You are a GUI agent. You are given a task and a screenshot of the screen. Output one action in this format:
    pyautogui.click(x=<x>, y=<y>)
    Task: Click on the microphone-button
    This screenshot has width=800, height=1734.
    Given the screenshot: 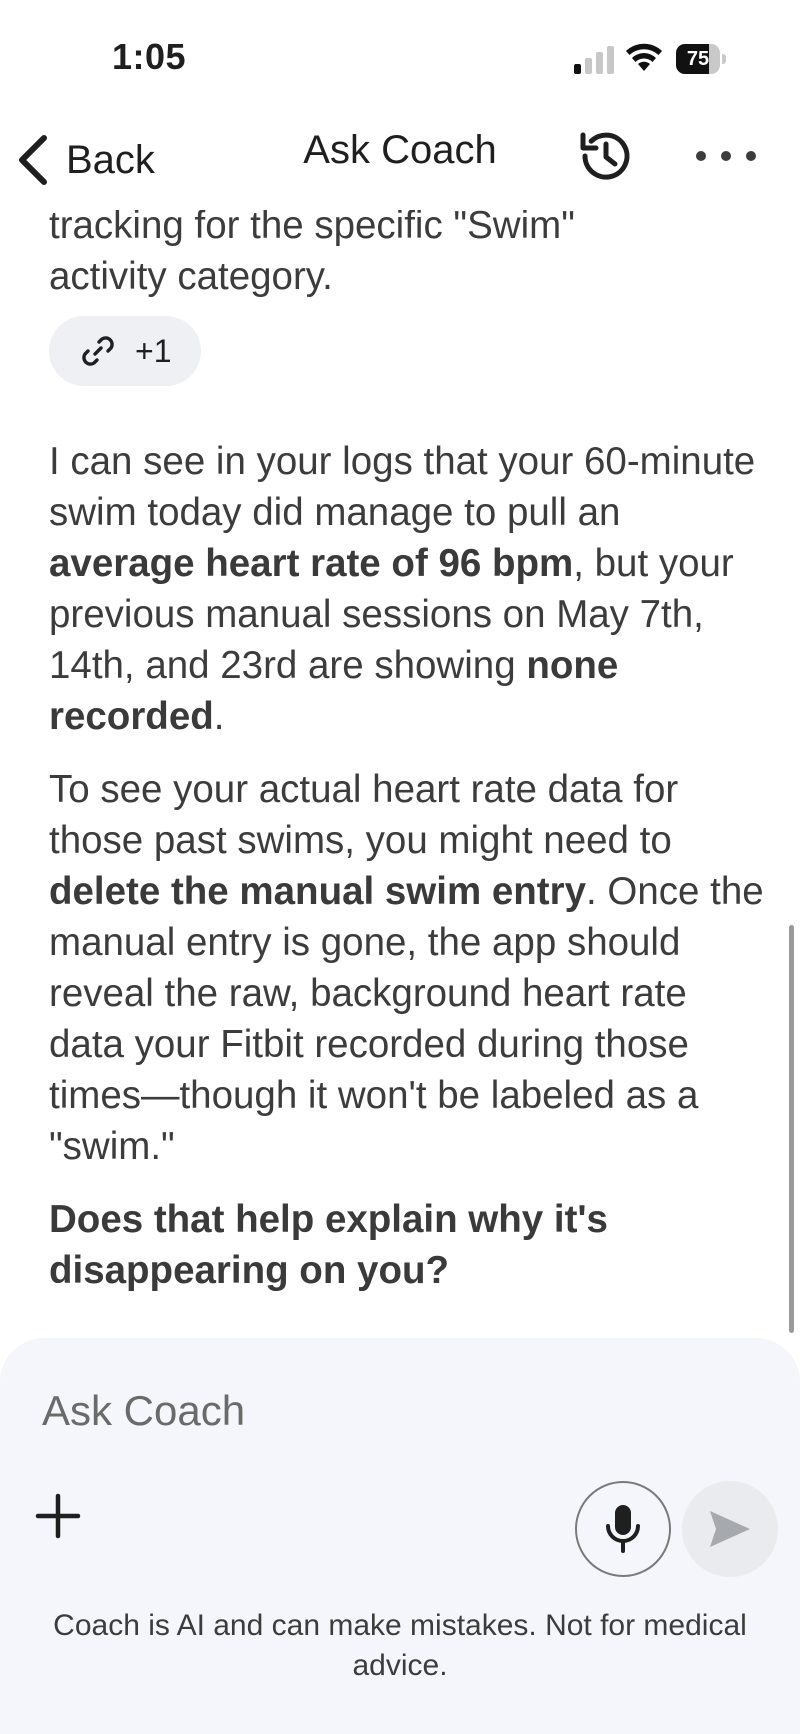 What is the action you would take?
    pyautogui.click(x=623, y=1529)
    